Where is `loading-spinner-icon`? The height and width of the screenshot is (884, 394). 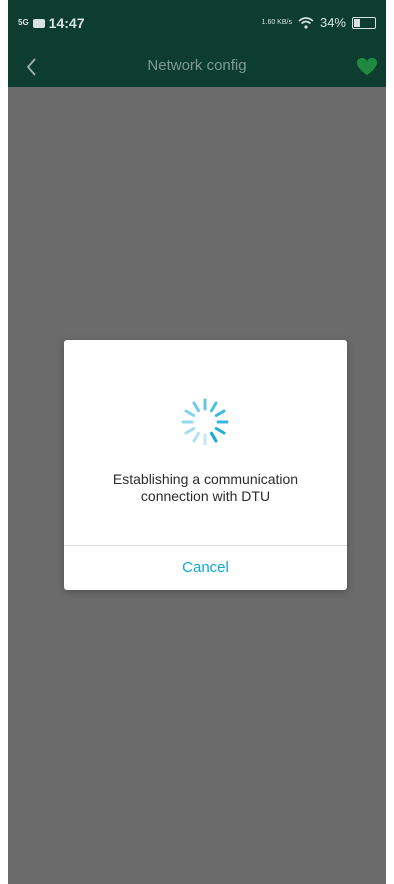 loading-spinner-icon is located at coordinates (205, 422).